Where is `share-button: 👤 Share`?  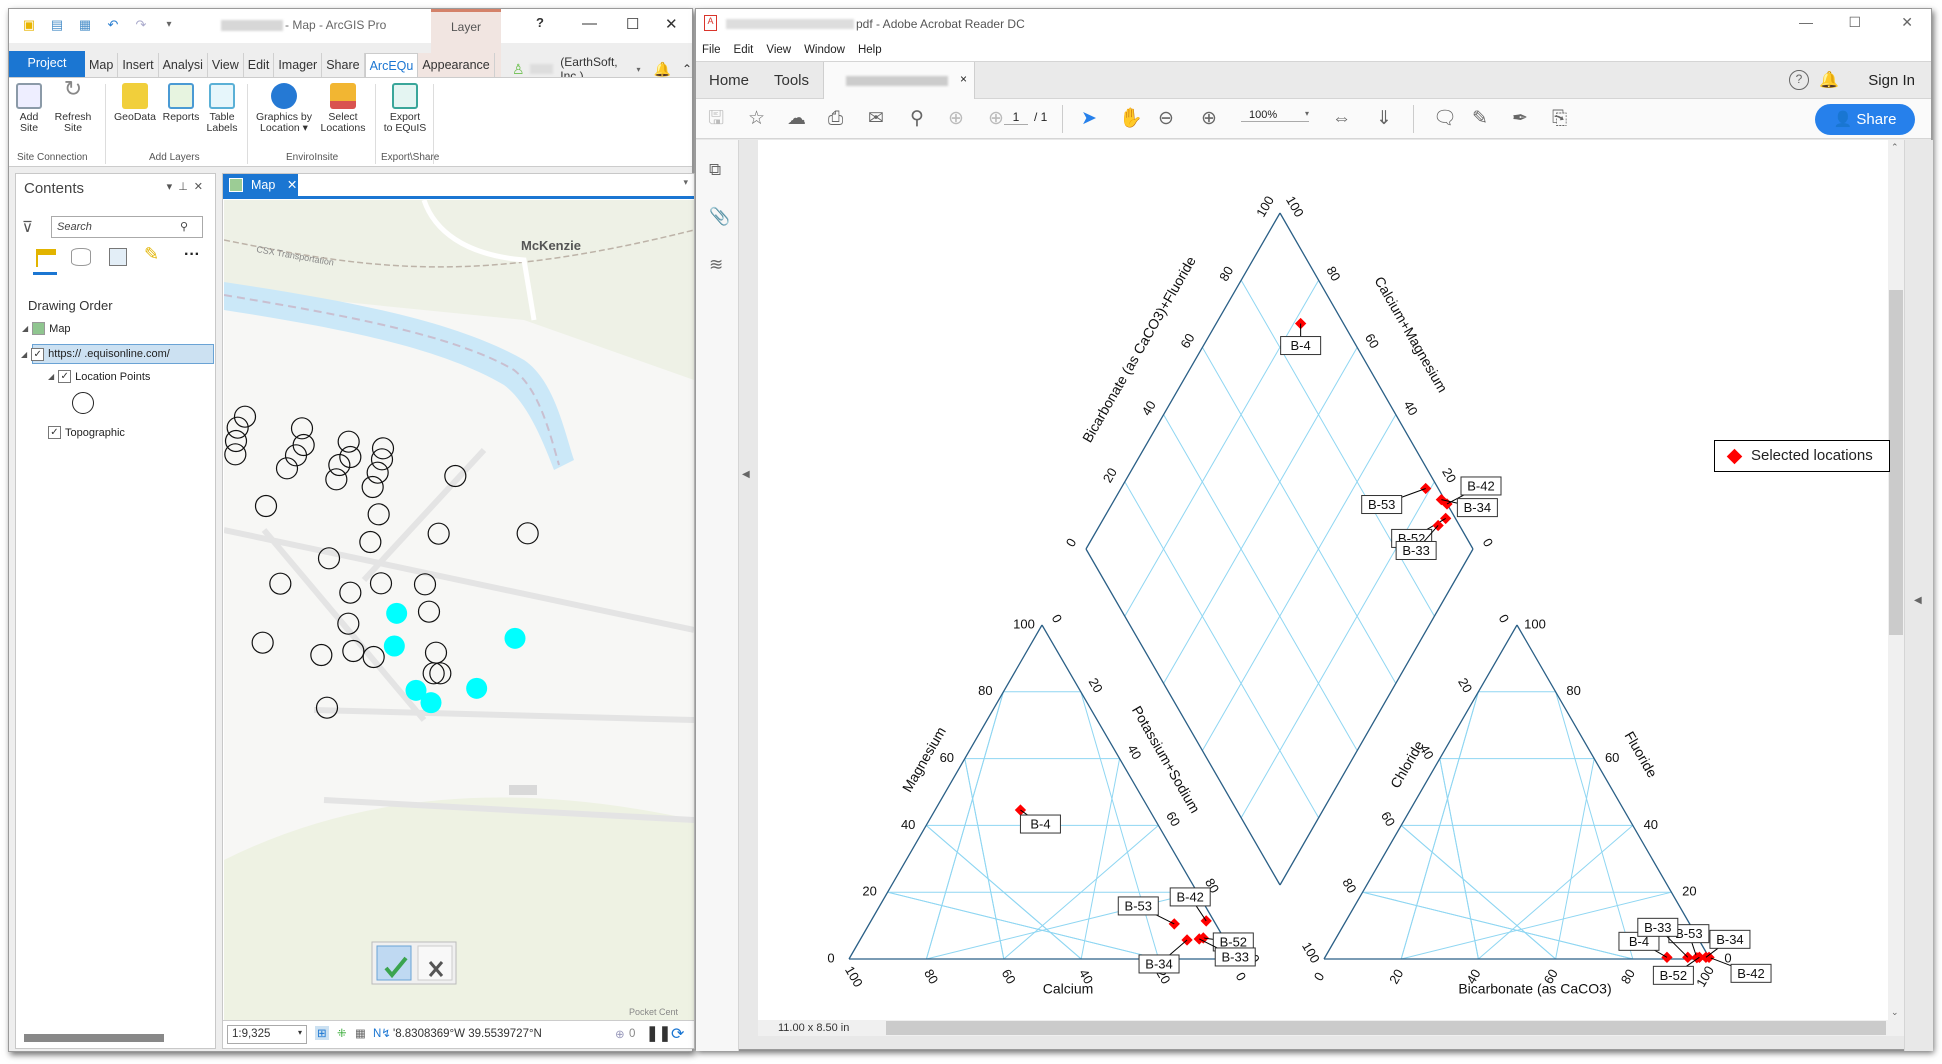 share-button: 👤 Share is located at coordinates (1865, 119).